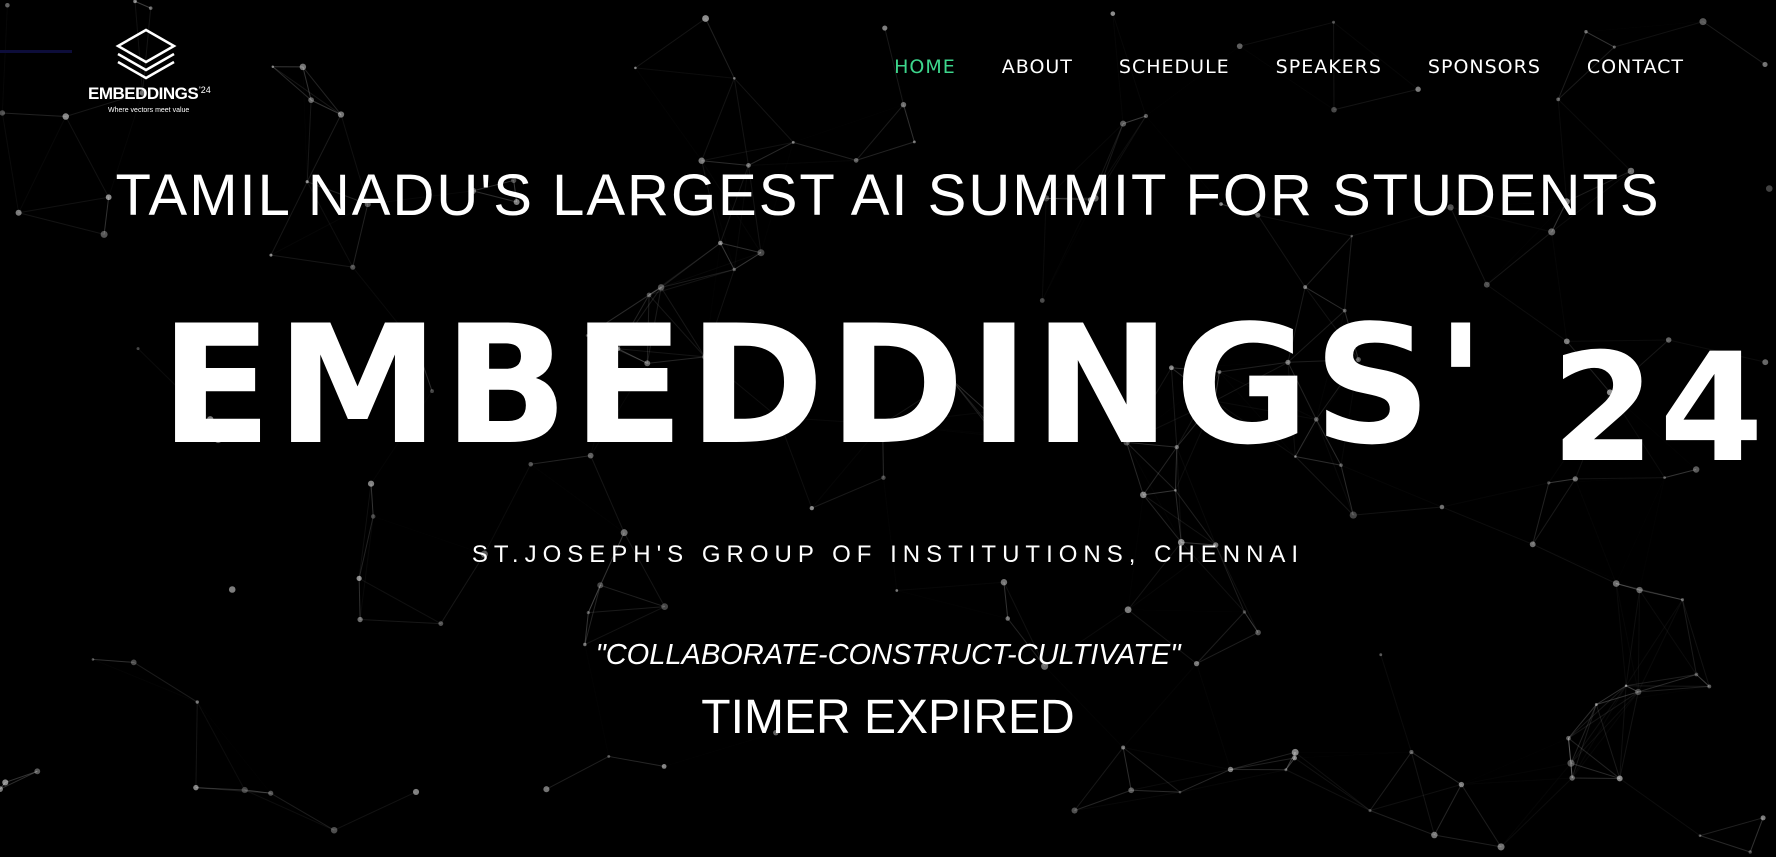  Describe the element at coordinates (1329, 67) in the screenshot. I see `nav-speakers: SPEAKERS` at that location.